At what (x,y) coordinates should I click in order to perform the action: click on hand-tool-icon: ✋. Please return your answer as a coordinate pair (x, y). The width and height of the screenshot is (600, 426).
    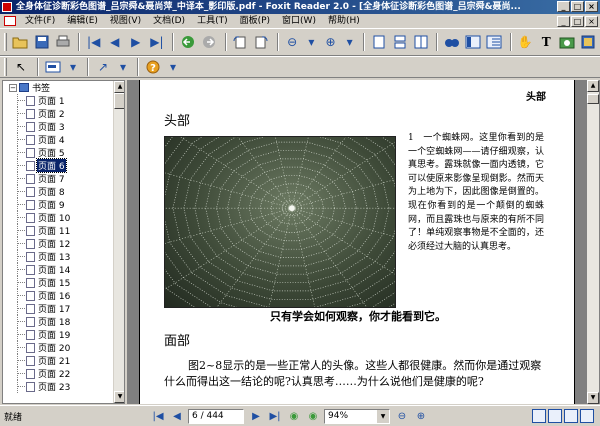
    Looking at the image, I should click on (525, 42).